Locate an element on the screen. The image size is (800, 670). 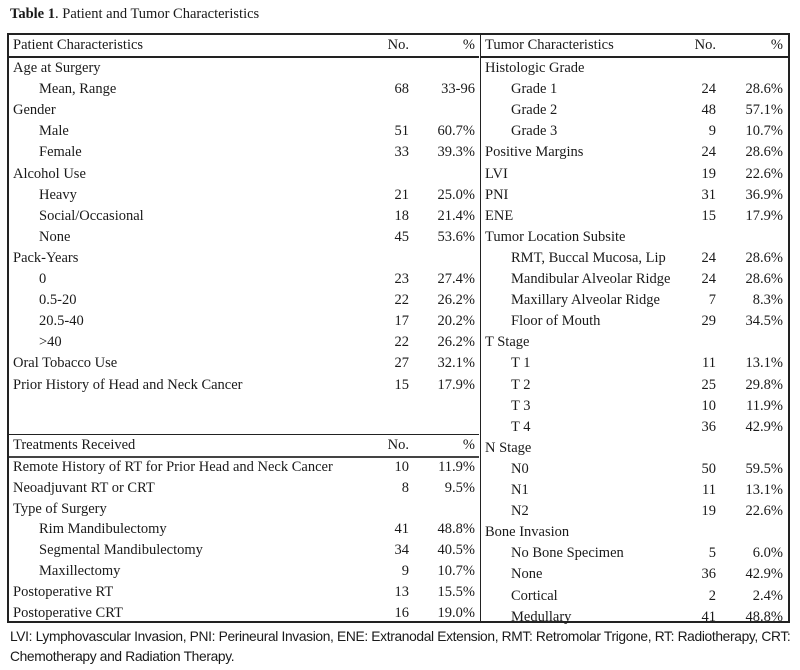
row-percent: 25.0% is located at coordinates (456, 194).